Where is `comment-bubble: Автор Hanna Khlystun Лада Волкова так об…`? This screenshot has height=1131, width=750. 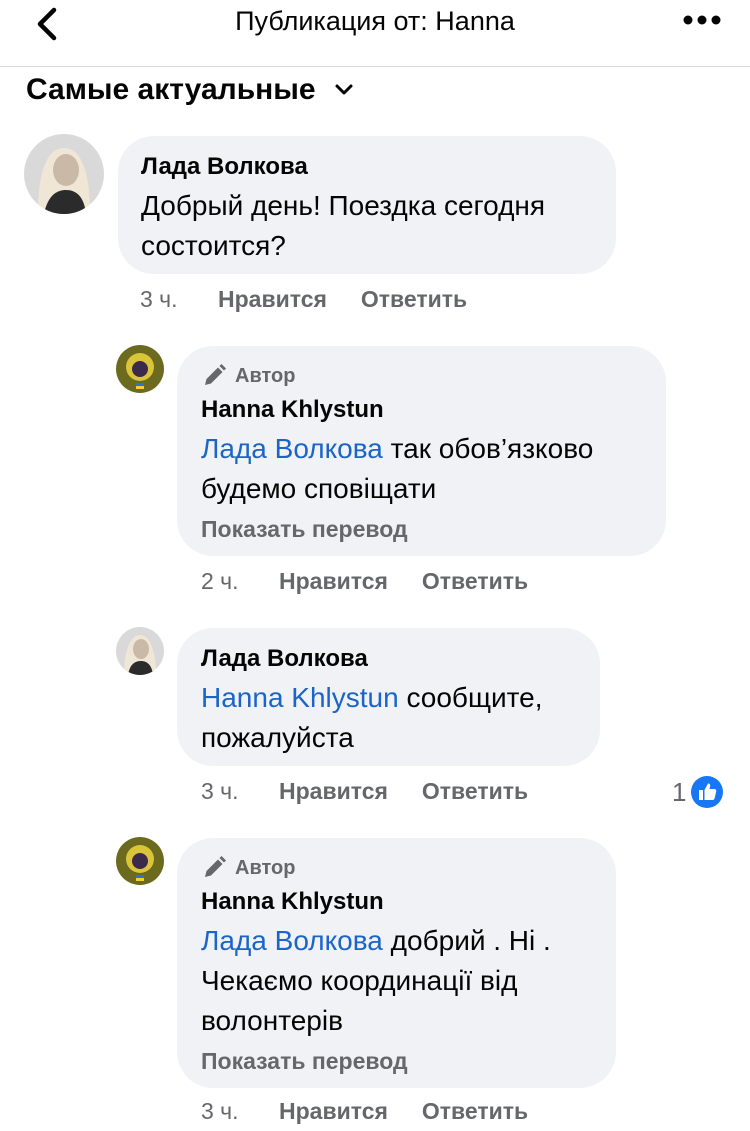
comment-bubble: Автор Hanna Khlystun Лада Волкова так об… is located at coordinates (421, 451).